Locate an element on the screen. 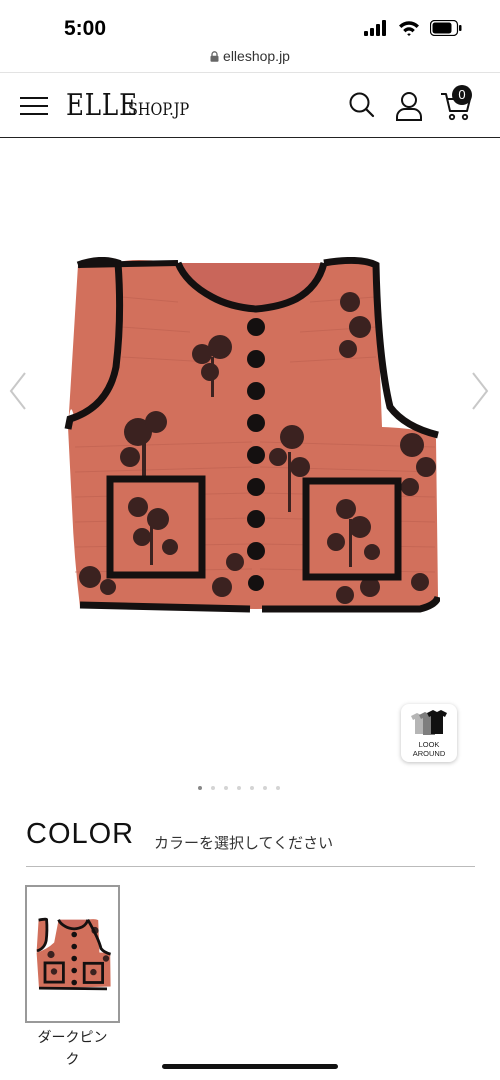 The height and width of the screenshot is (1080, 500). search-icon is located at coordinates (362, 107).